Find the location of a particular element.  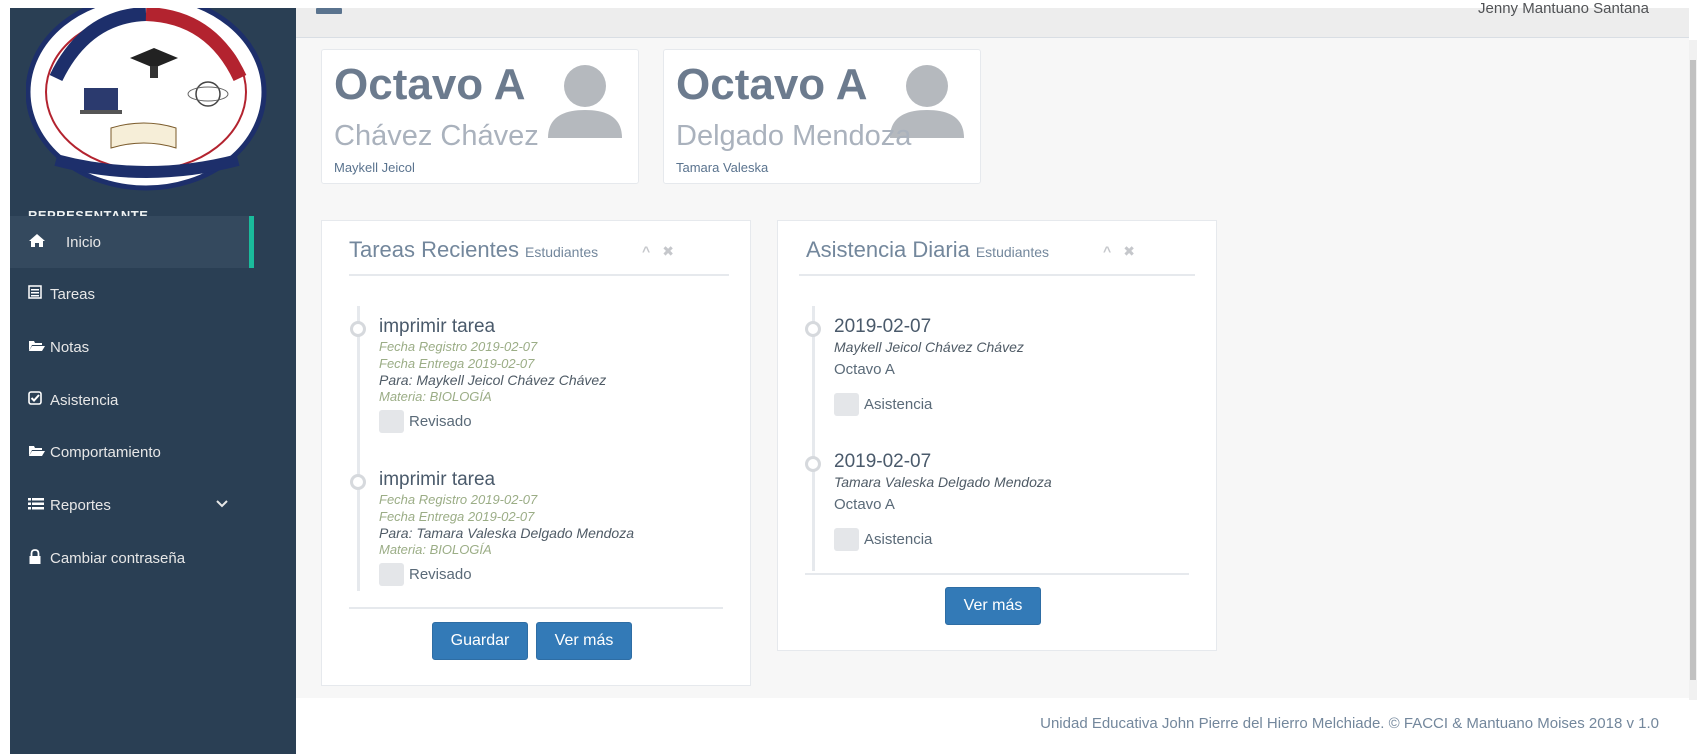

student-given-names: Maykell Jeicol is located at coordinates (374, 167).